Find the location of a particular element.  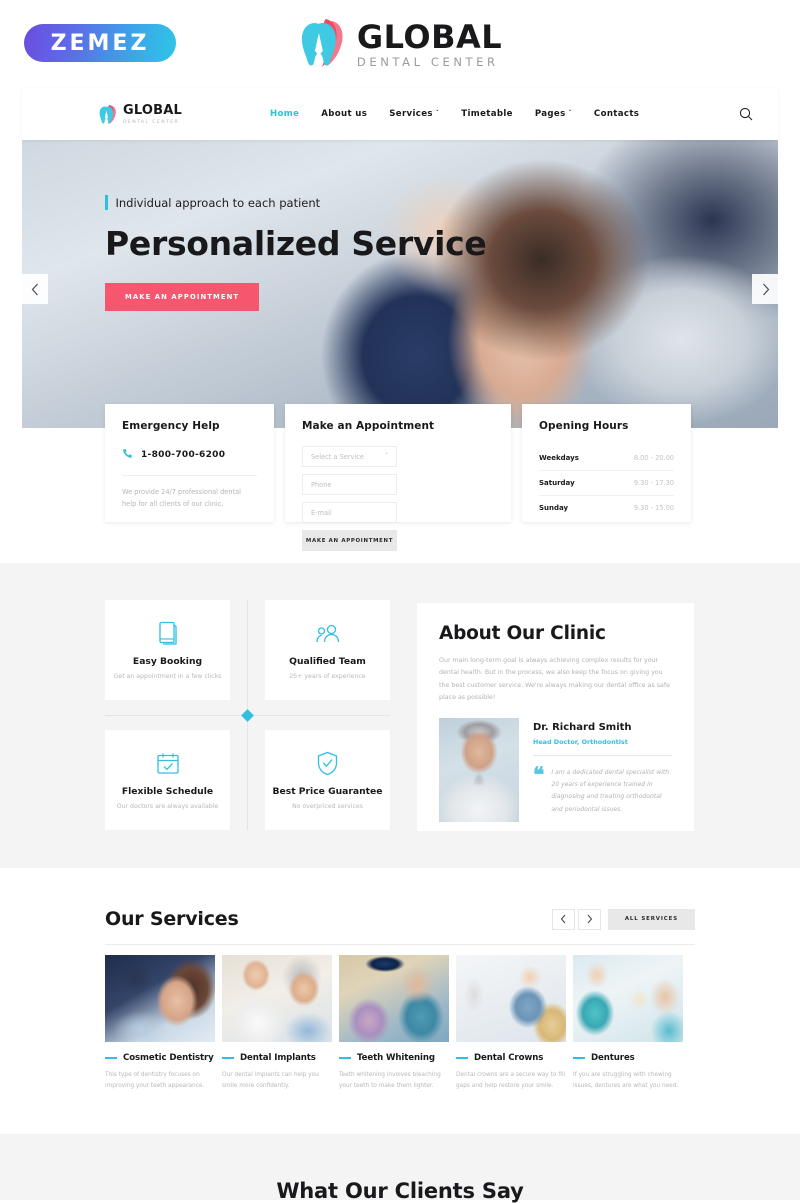

nav-item-home: Home is located at coordinates (284, 114).